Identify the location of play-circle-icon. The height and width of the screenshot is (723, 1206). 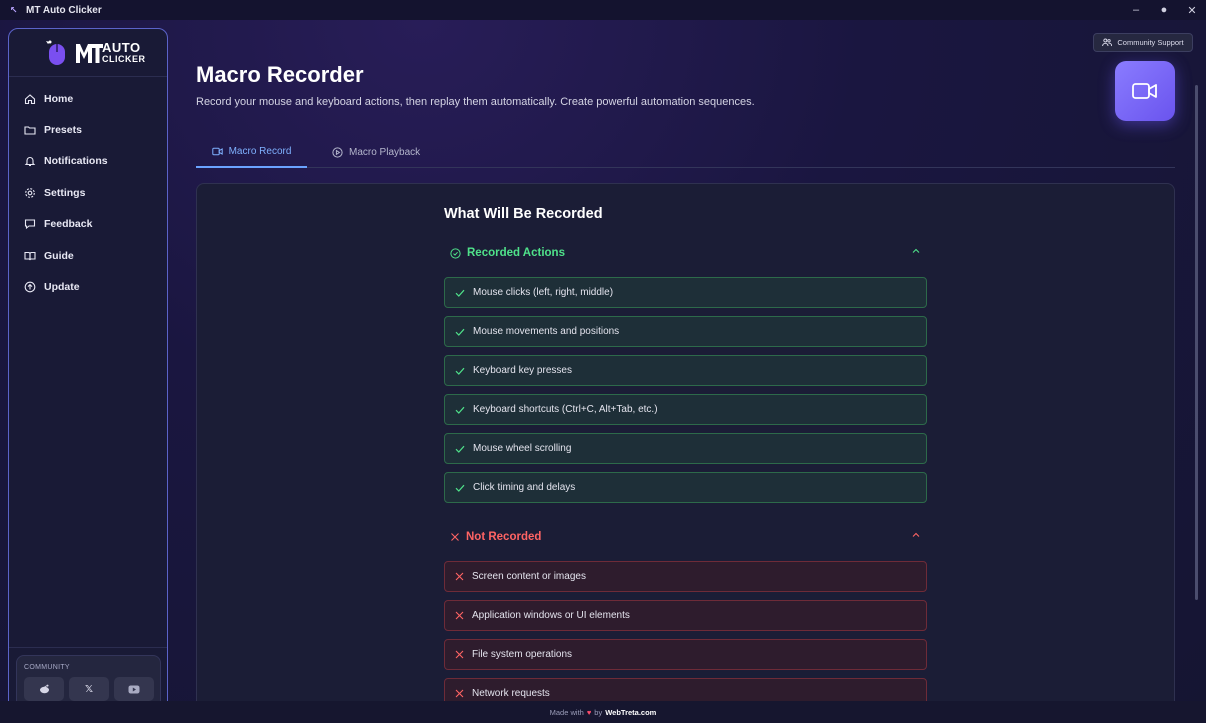
(337, 152).